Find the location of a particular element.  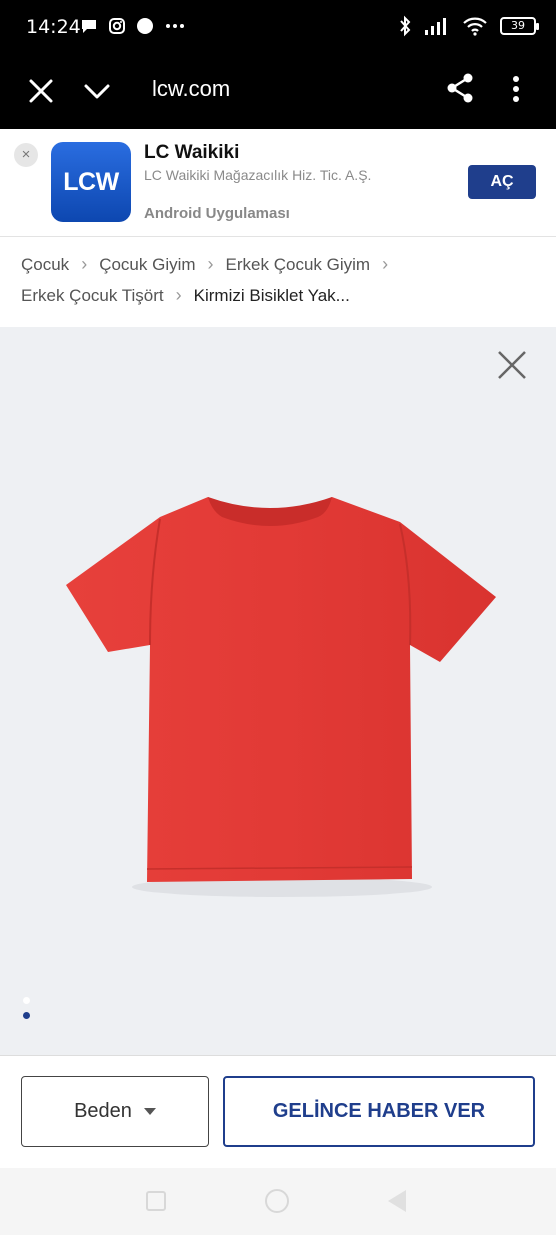

more-notifications-icon is located at coordinates (175, 26).